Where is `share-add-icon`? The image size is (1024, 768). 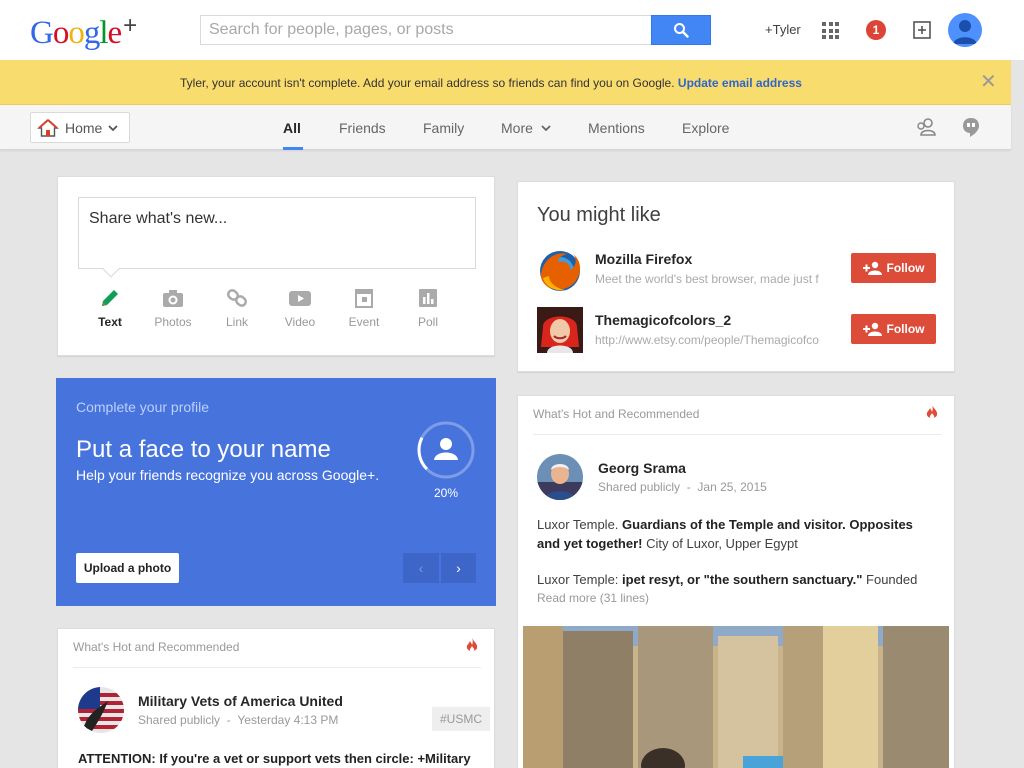
share-add-icon is located at coordinates (922, 30).